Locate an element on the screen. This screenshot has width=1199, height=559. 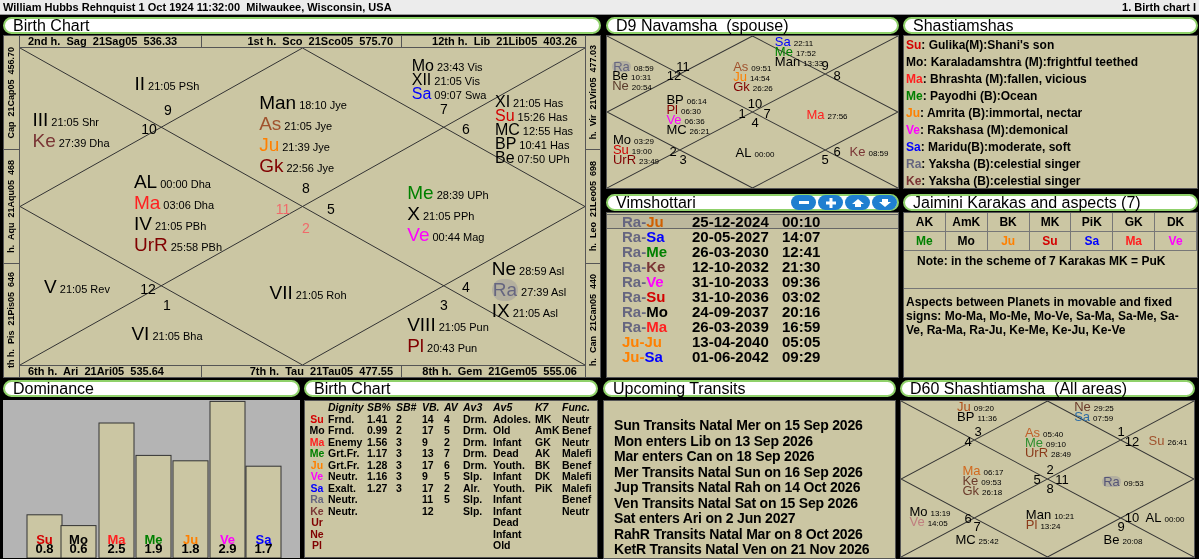
dasha-row: Ra-Sa 20-05-2027 14:07 is located at coordinates (752, 236).